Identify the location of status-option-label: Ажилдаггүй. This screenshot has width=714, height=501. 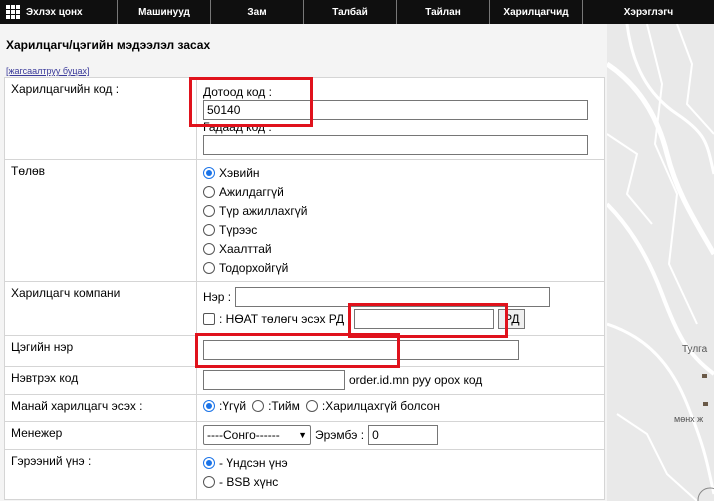
(251, 191).